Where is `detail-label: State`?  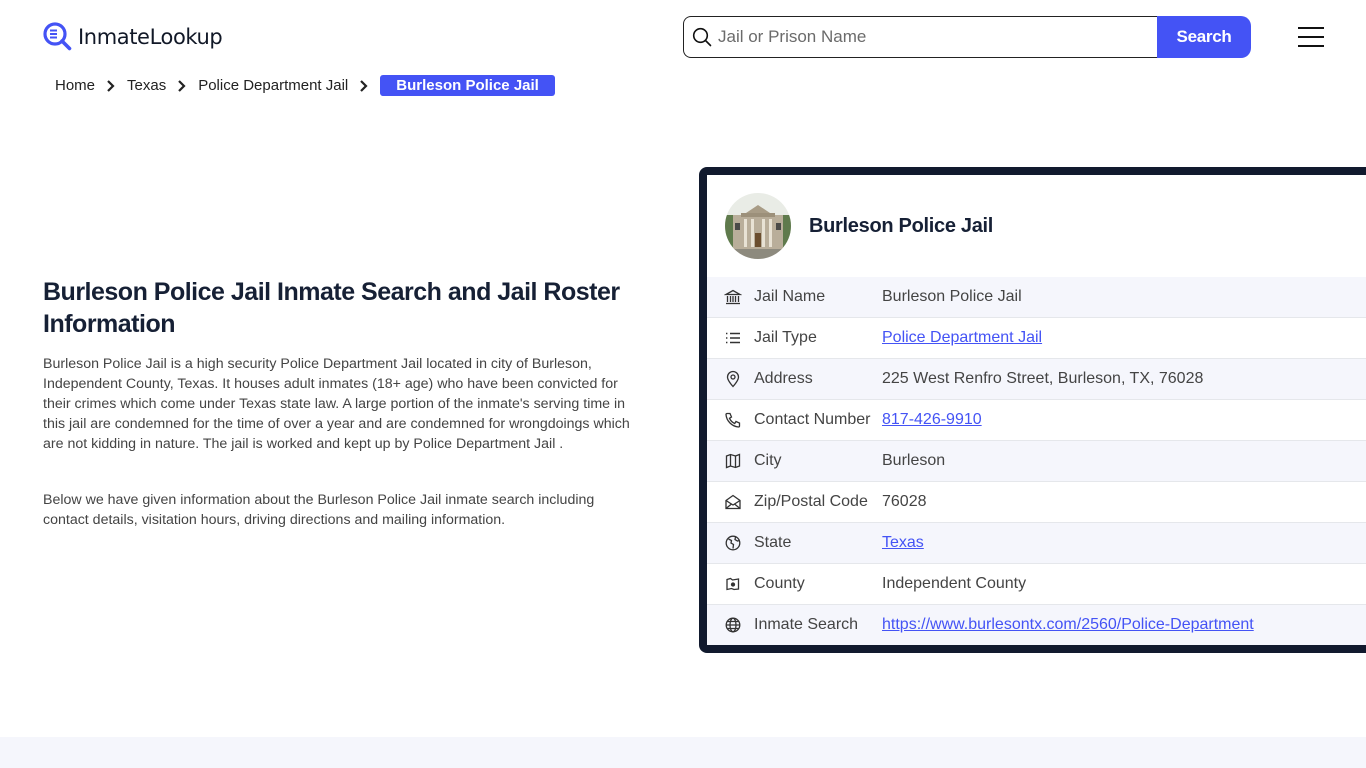
detail-label: State is located at coordinates (773, 542).